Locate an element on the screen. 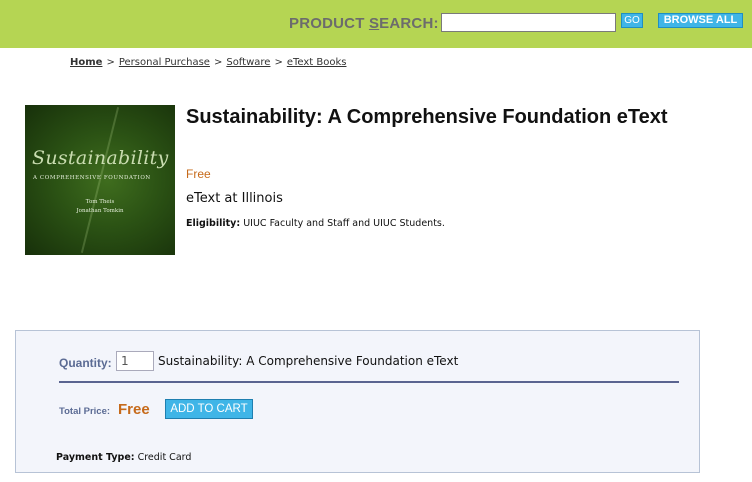 The height and width of the screenshot is (482, 752). cover-subtitle: A COMPREHENSIVE FOUNDATION is located at coordinates (92, 178).